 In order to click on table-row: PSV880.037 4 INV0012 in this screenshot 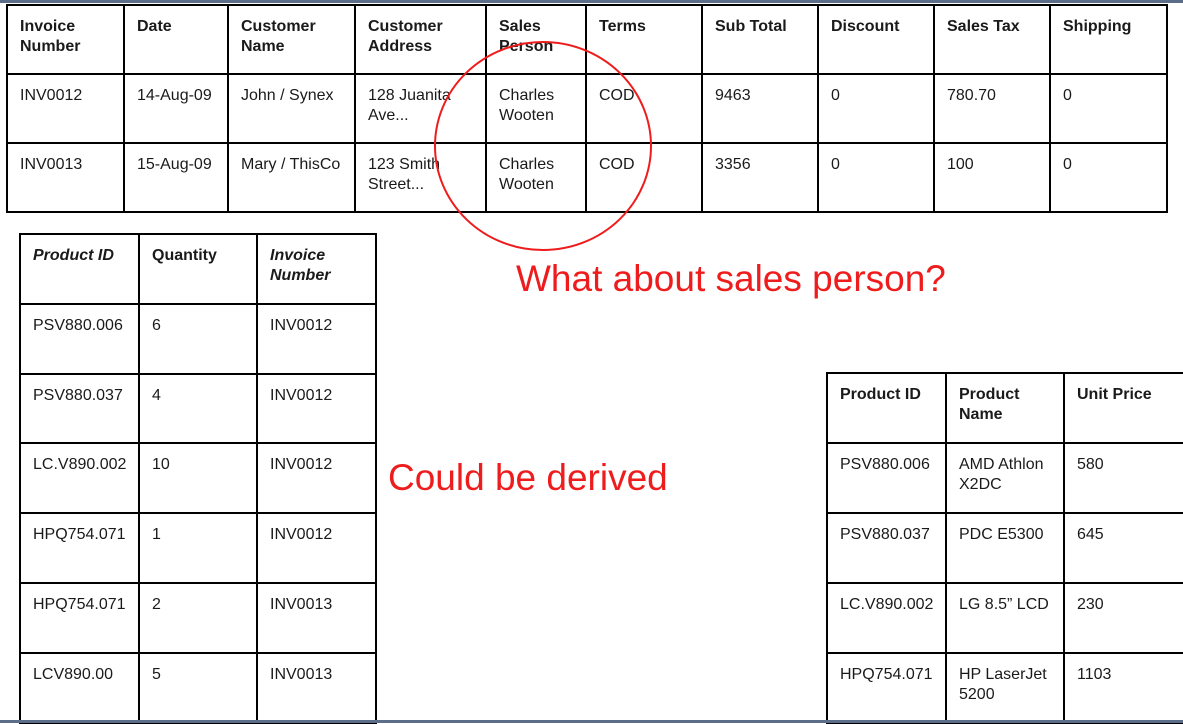, I will do `click(198, 408)`.